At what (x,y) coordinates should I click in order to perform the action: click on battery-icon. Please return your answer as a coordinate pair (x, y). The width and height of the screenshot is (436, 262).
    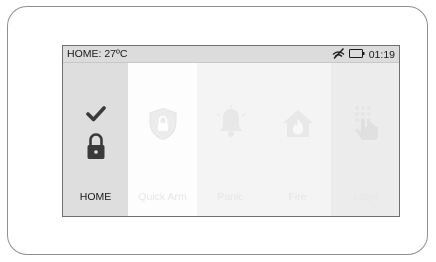
    Looking at the image, I should click on (356, 54).